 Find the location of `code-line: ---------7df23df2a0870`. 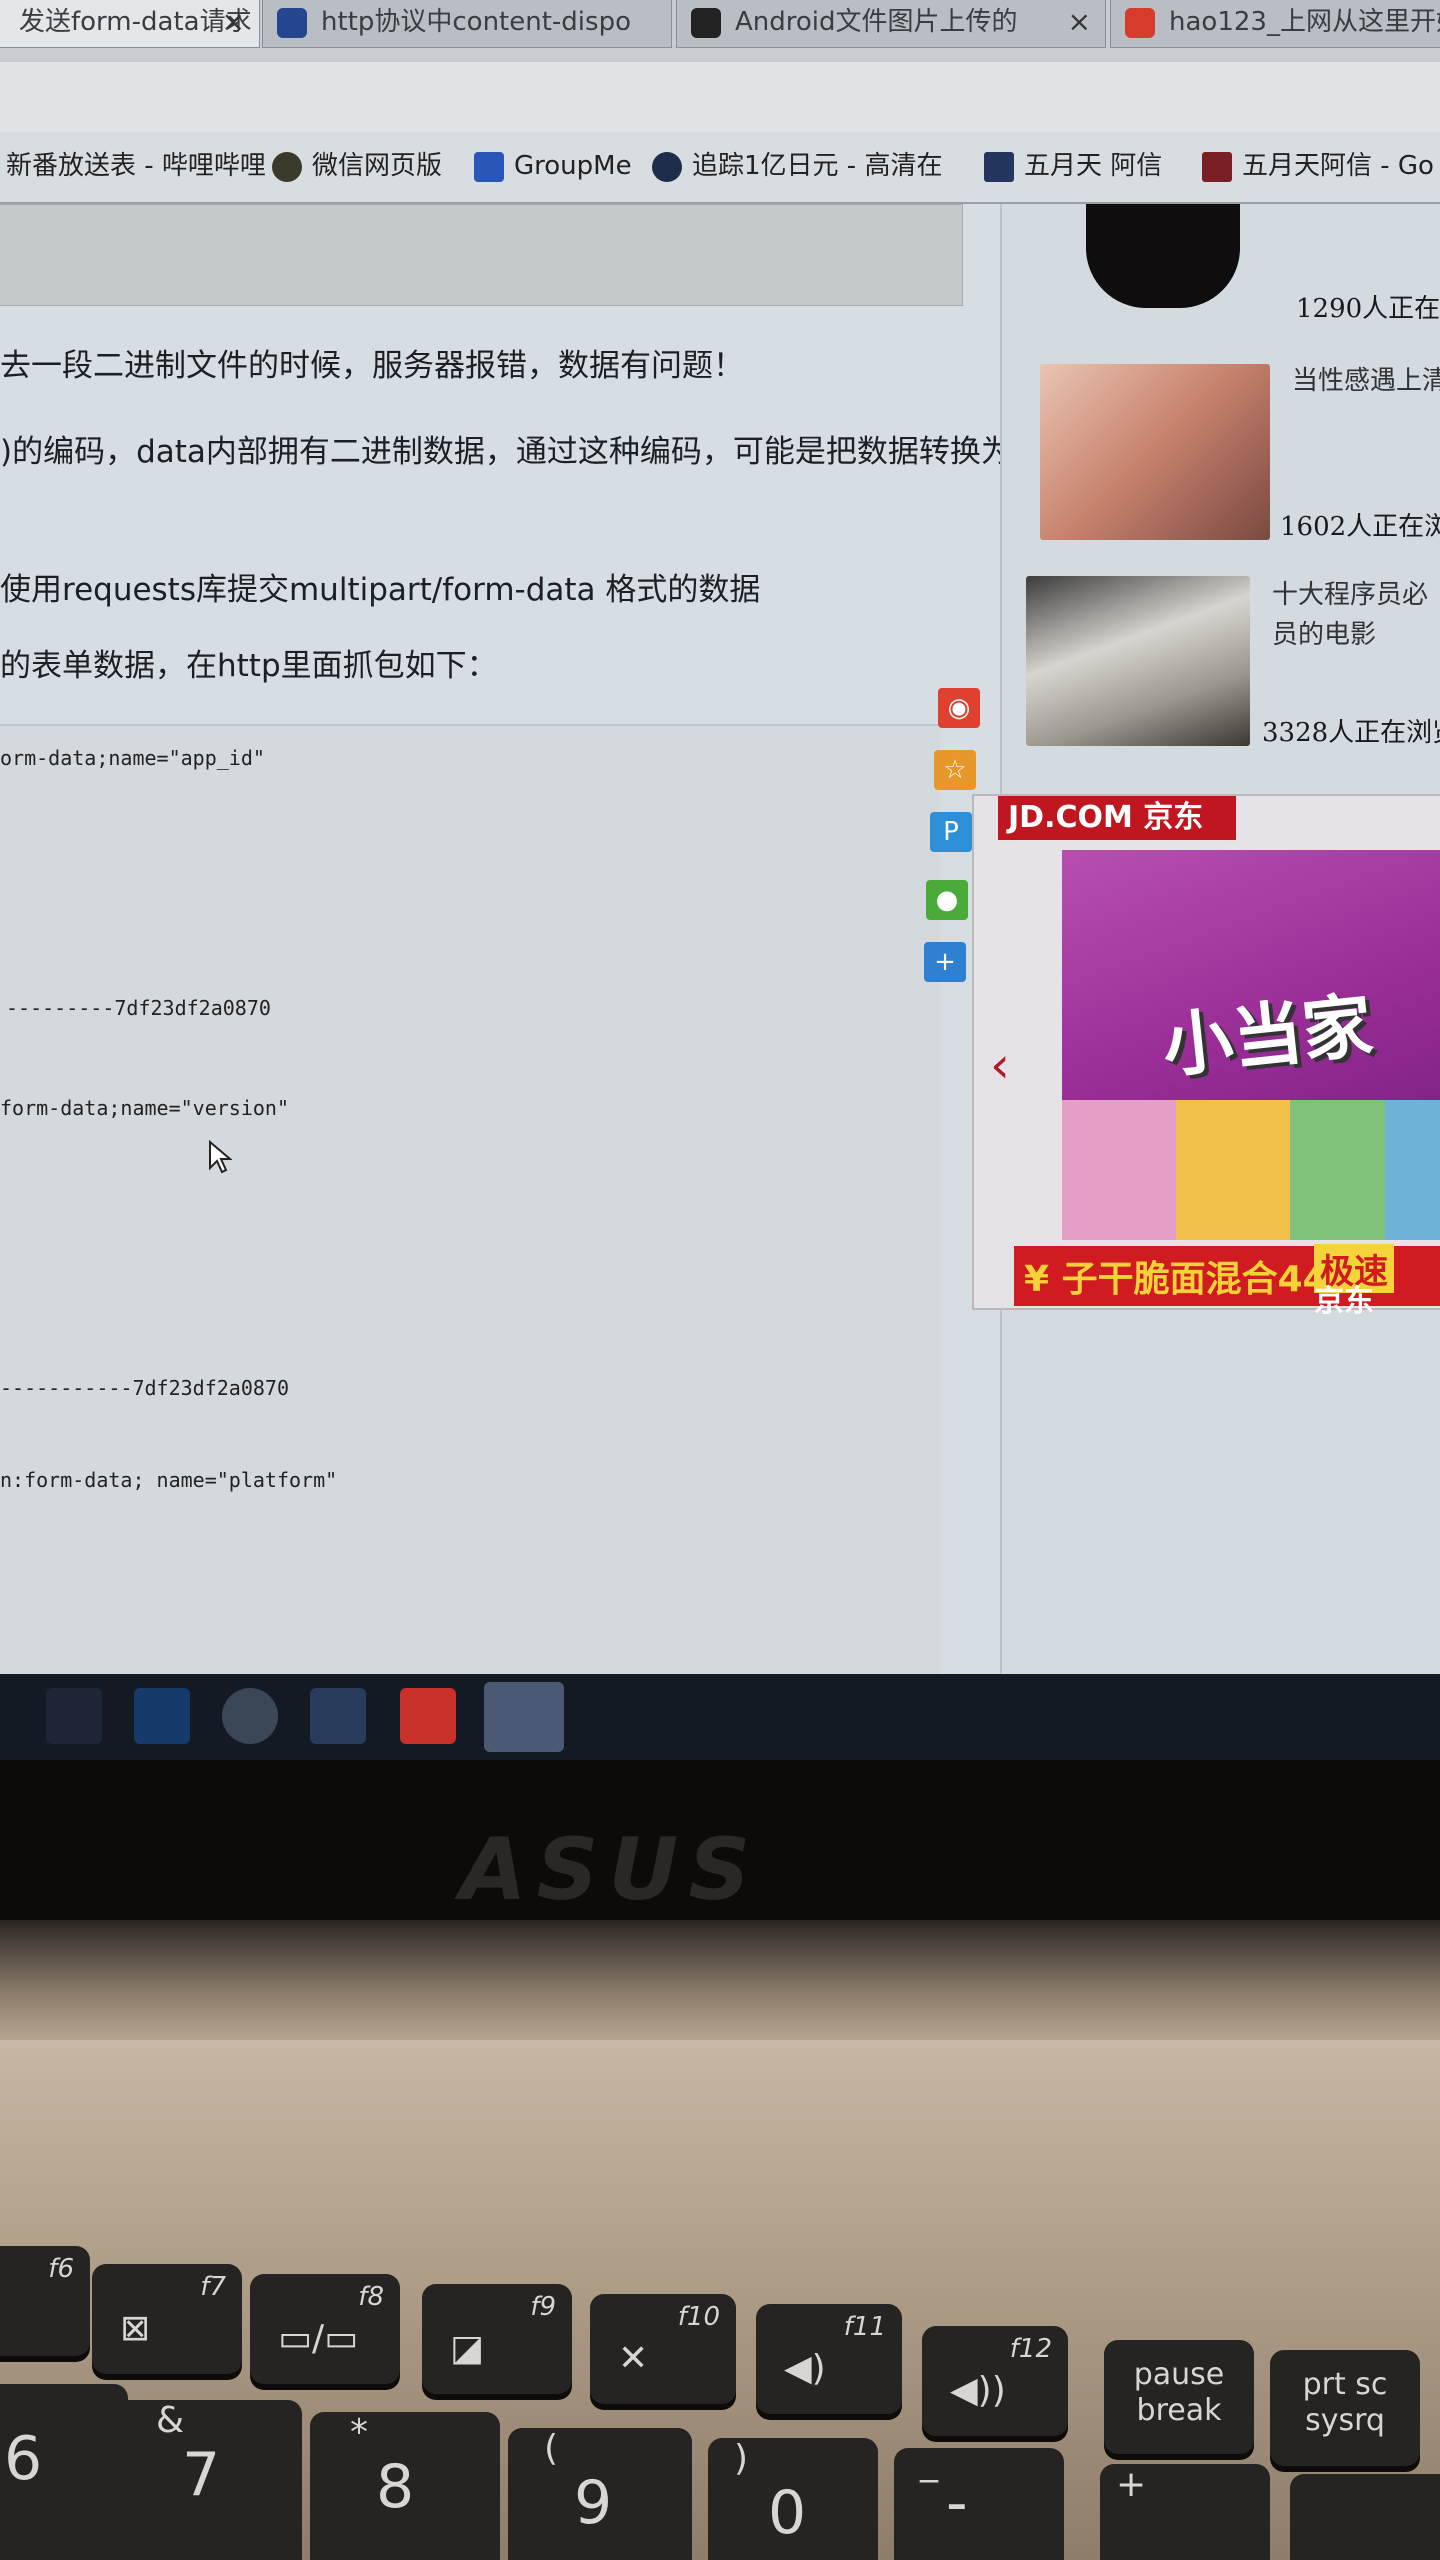

code-line: ---------7df23df2a0870 is located at coordinates (138, 1008).